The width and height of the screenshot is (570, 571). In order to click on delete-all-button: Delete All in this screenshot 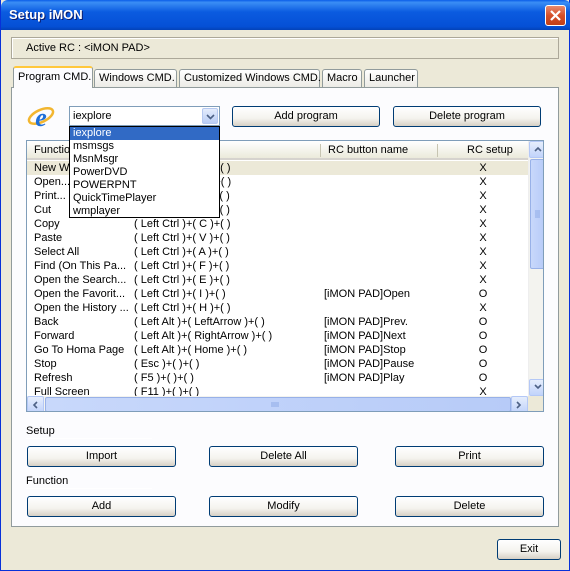, I will do `click(283, 456)`.